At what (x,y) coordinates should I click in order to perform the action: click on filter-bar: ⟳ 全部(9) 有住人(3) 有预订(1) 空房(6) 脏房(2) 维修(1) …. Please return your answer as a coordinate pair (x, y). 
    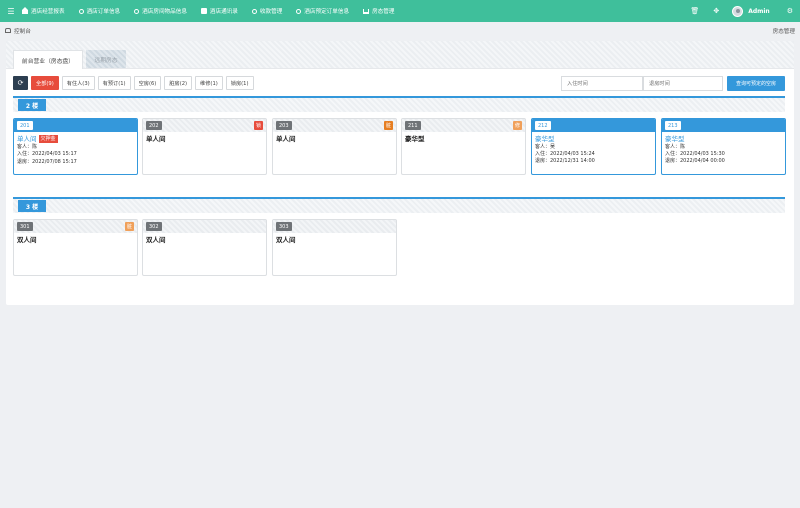
    Looking at the image, I should click on (135, 83).